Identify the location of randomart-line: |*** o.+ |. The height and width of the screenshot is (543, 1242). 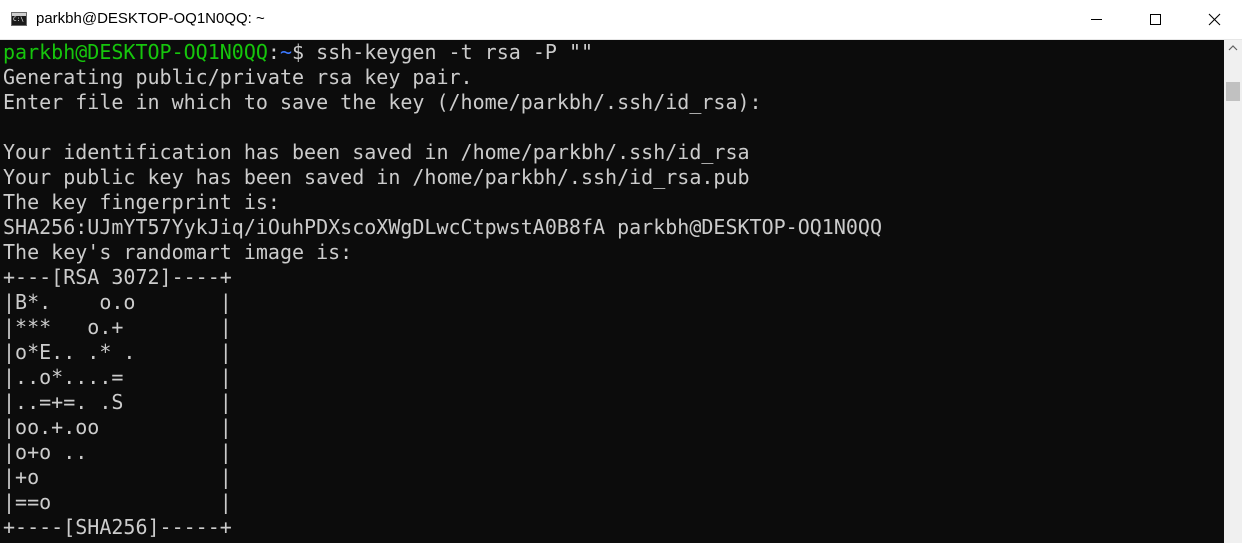
(117, 327).